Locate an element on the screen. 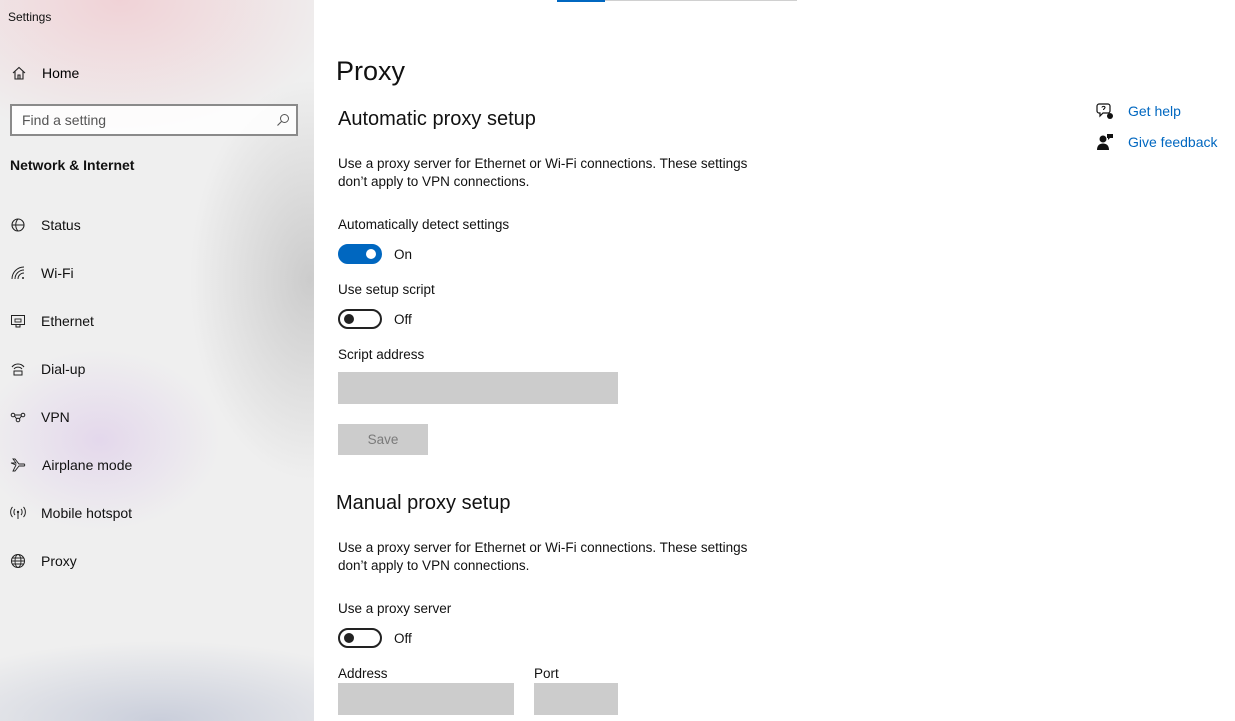 This screenshot has height=721, width=1235. setup-script-toggle is located at coordinates (360, 319).